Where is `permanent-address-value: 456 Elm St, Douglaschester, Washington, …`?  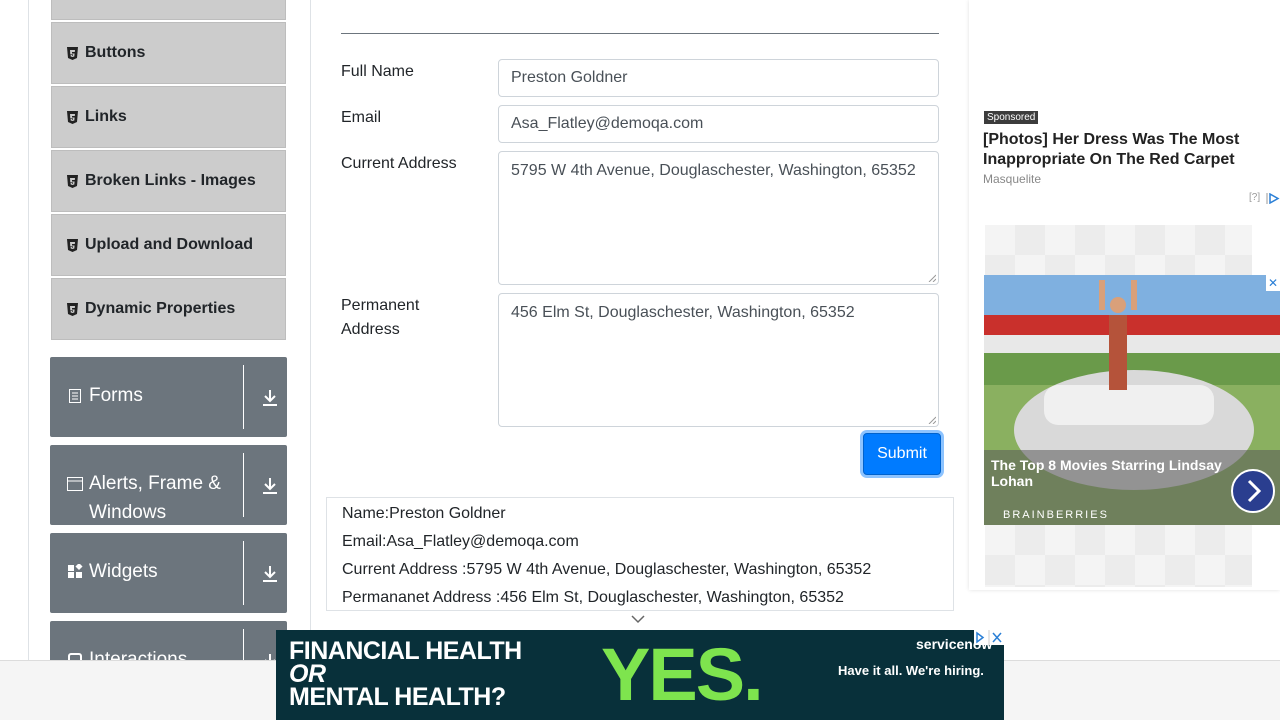
permanent-address-value: 456 Elm St, Douglaschester, Washington, … is located at coordinates (683, 312).